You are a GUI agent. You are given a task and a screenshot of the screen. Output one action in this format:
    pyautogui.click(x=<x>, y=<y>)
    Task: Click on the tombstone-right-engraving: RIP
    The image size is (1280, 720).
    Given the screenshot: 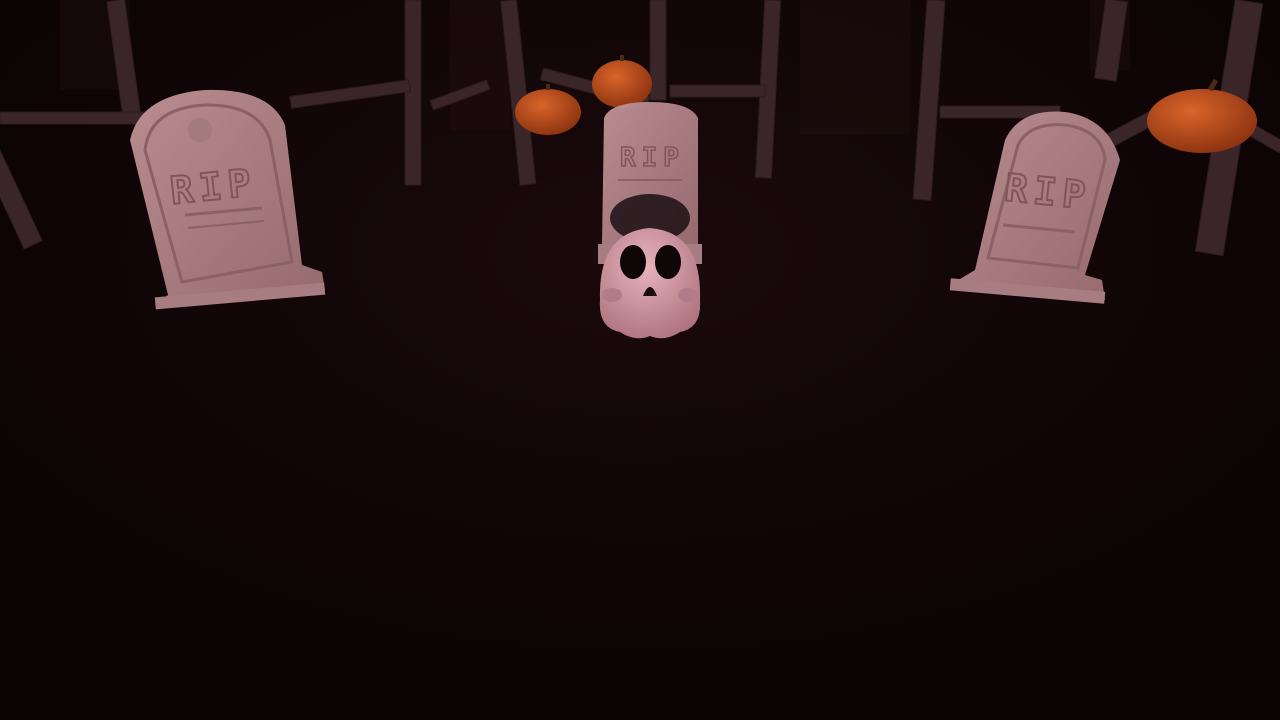 What is the action you would take?
    pyautogui.click(x=1048, y=191)
    